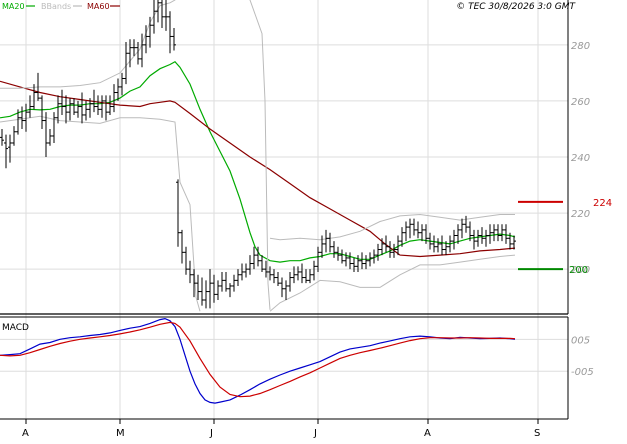 The width and height of the screenshot is (627, 444). What do you see at coordinates (580, 214) in the screenshot?
I see `y-tick-label: 220` at bounding box center [580, 214].